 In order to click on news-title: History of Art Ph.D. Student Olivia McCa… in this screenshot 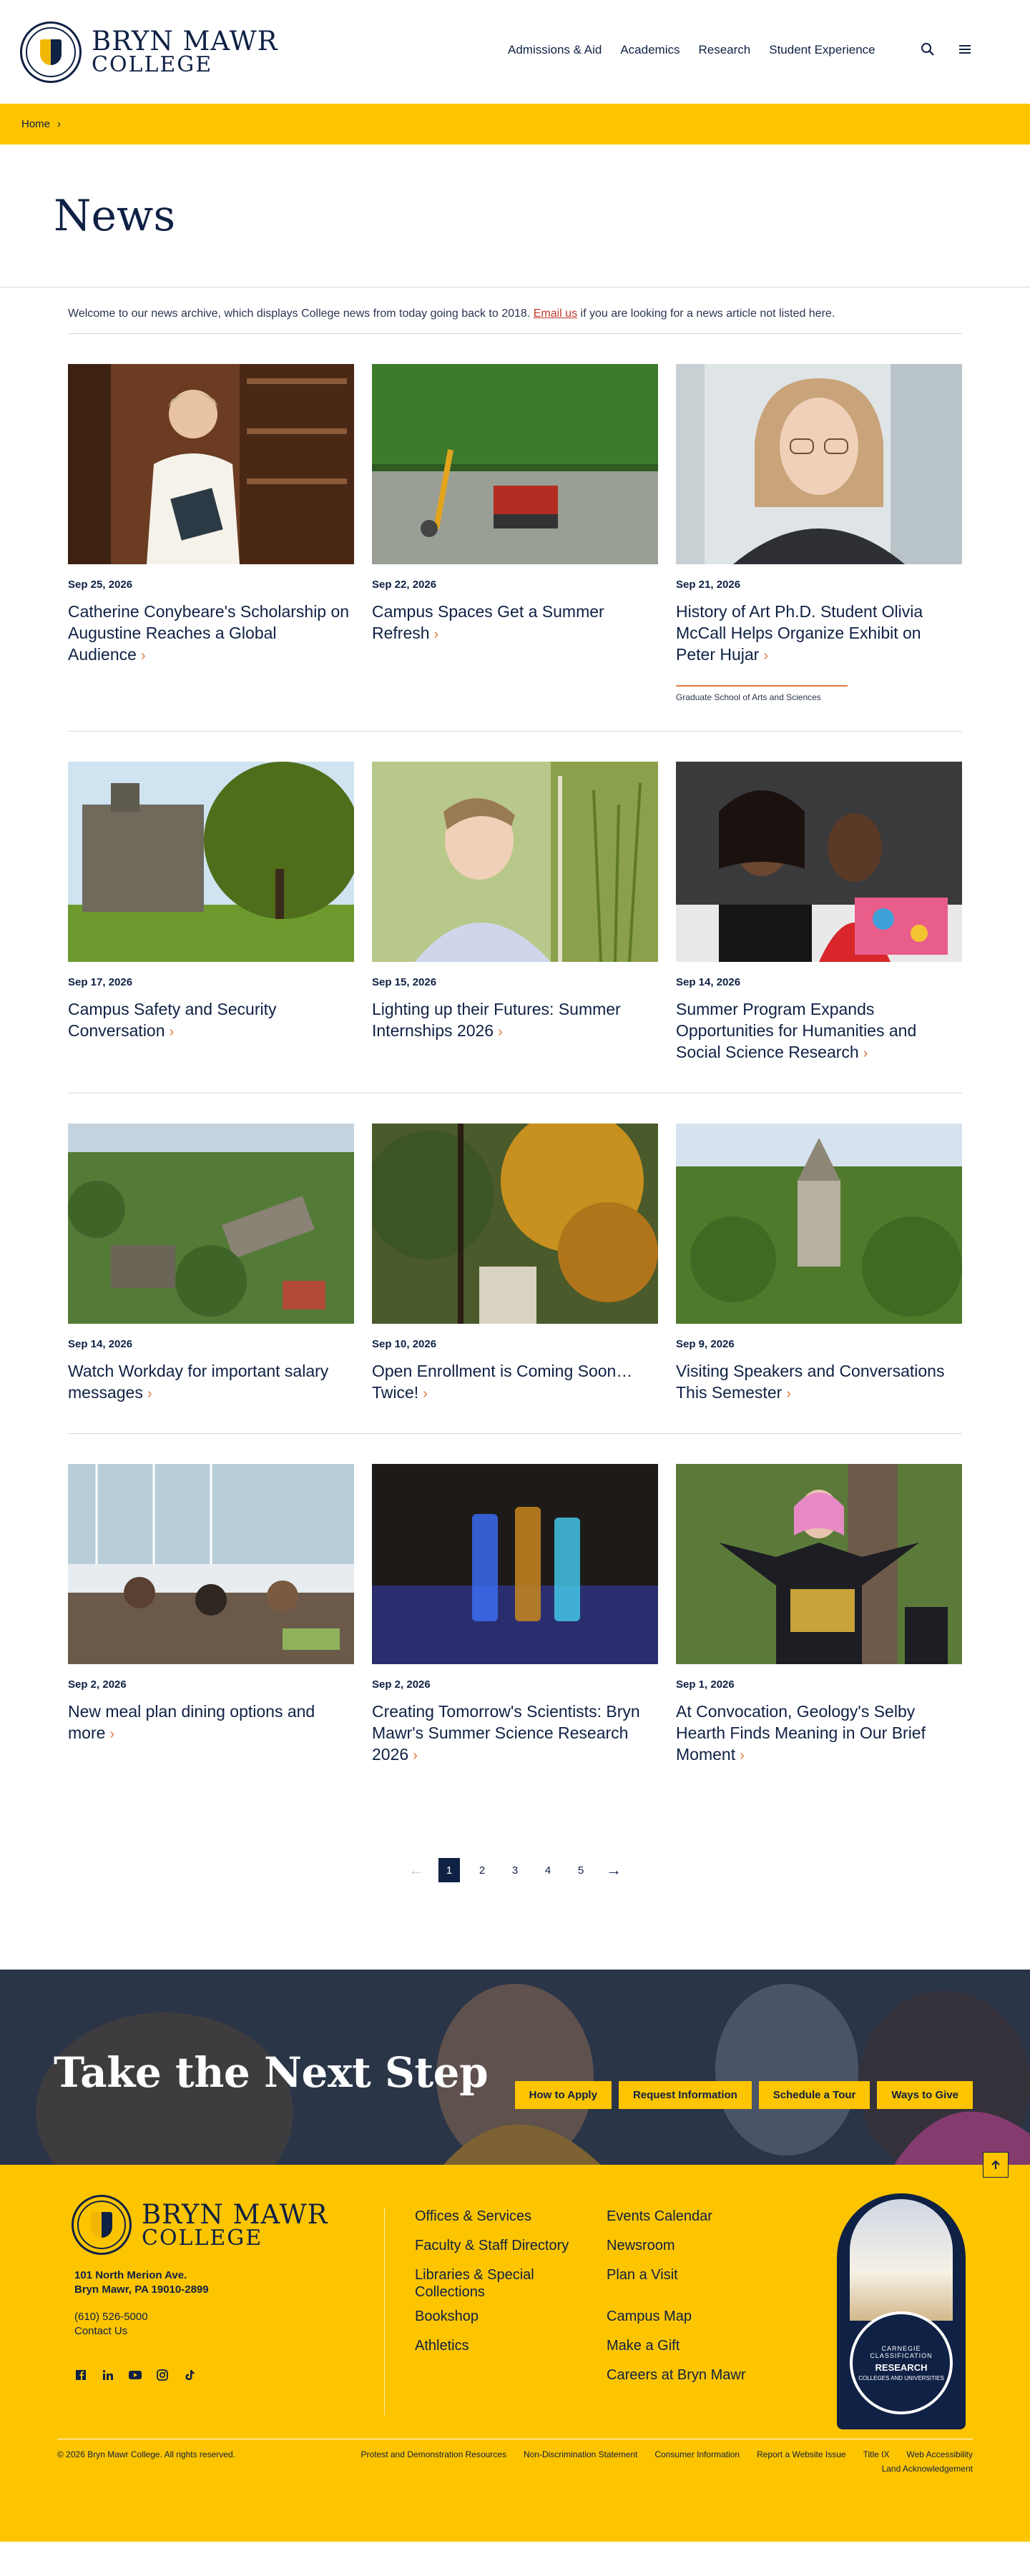, I will do `click(819, 634)`.